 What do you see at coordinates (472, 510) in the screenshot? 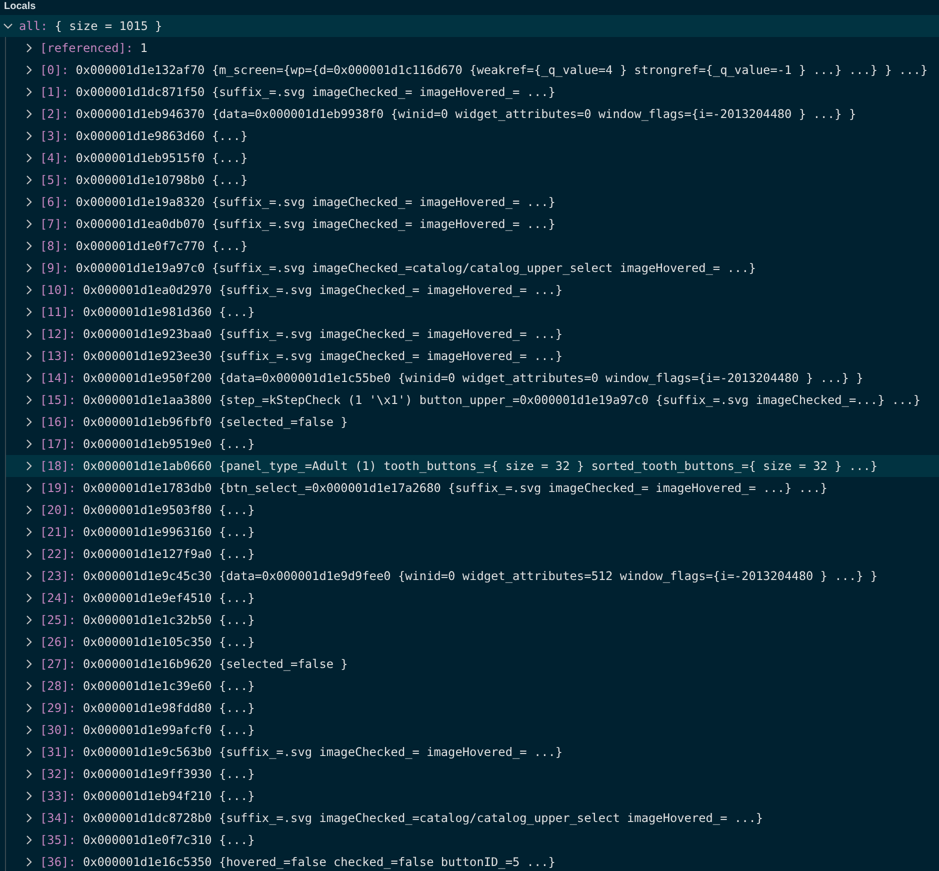
I see `tree-row: [20]: 0x000001d1e9503f80 {...}` at bounding box center [472, 510].